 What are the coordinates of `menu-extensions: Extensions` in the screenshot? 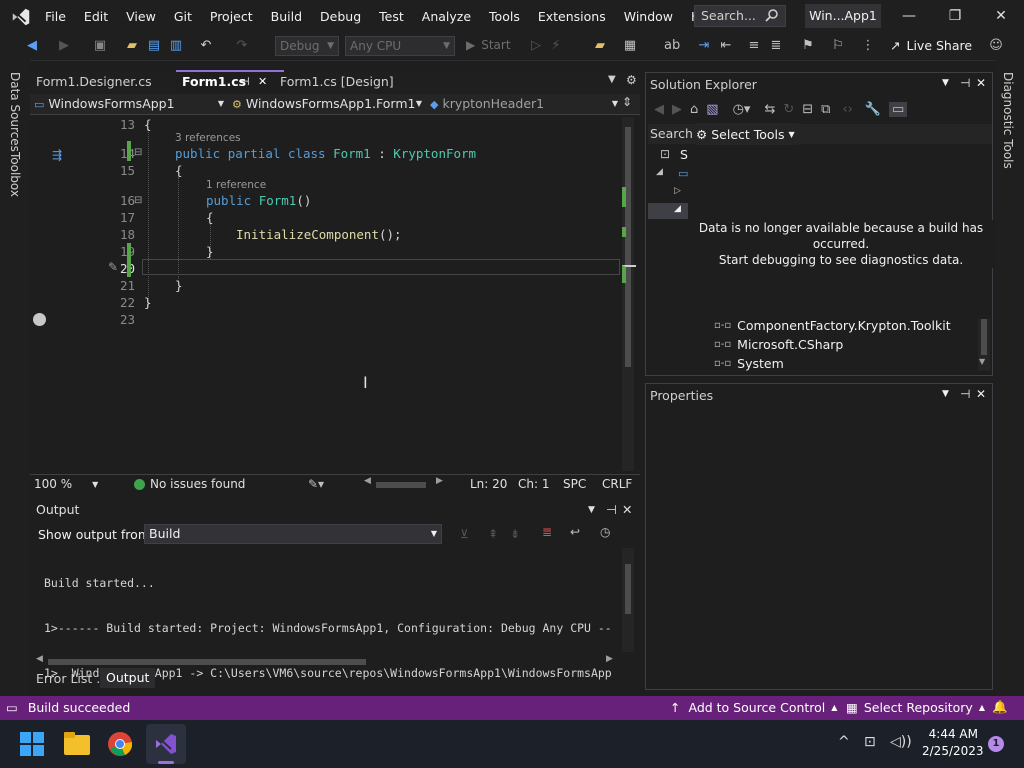 It's located at (572, 16).